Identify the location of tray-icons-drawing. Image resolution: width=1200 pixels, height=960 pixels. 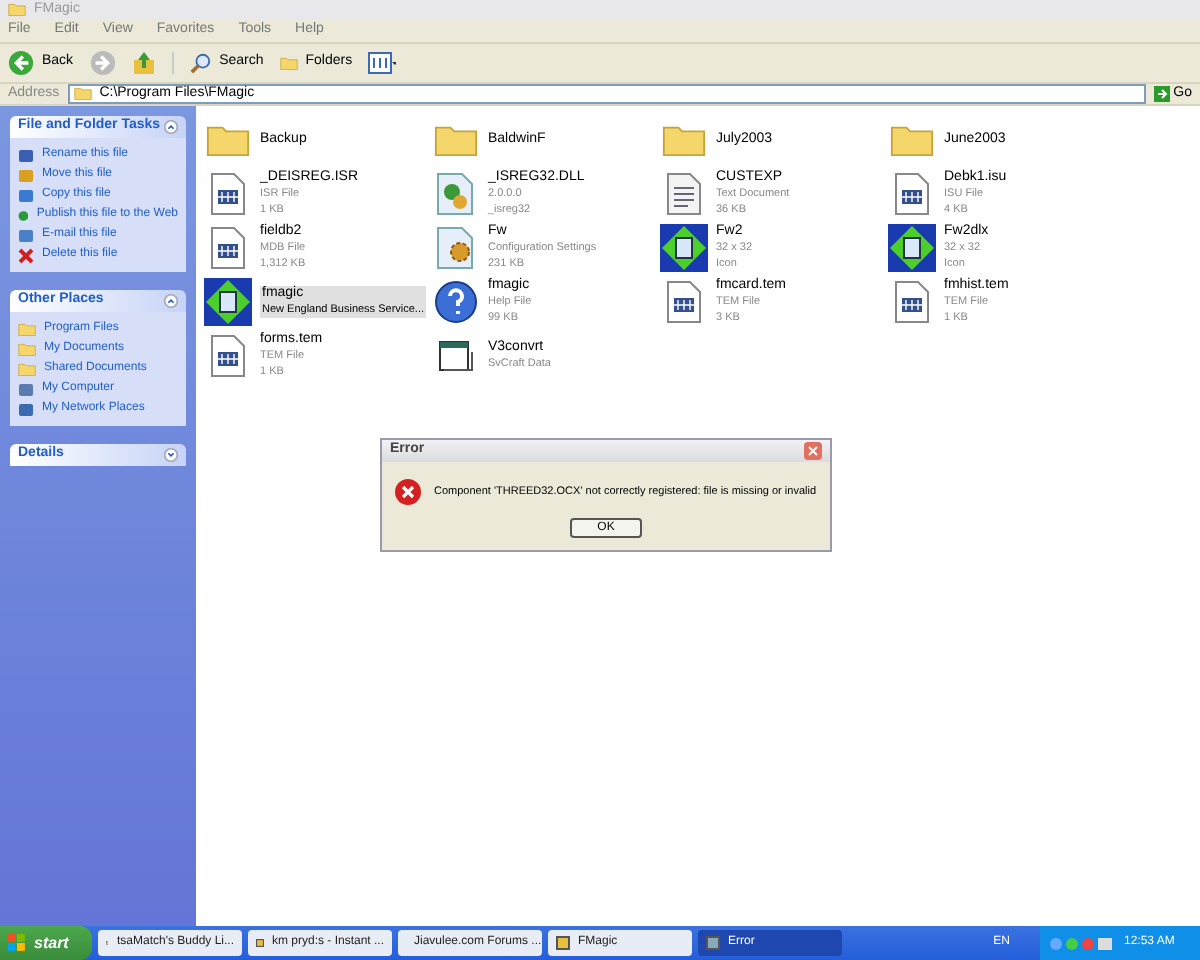
(1082, 943).